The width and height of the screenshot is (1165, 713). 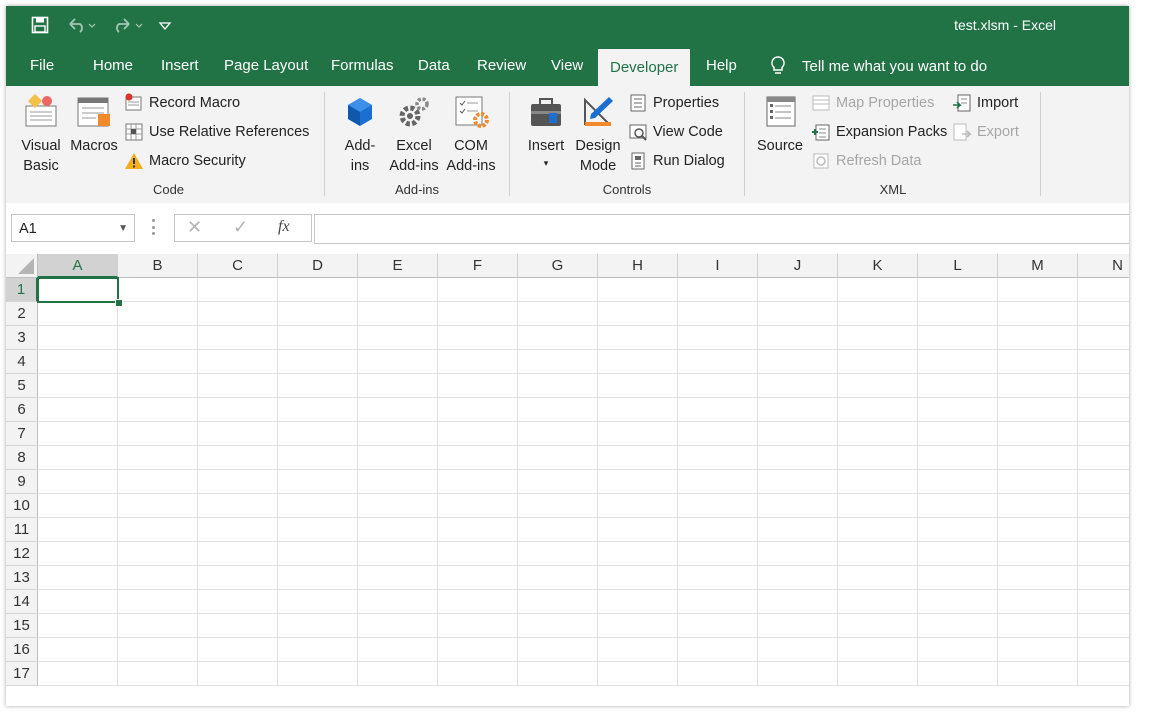 What do you see at coordinates (194, 227) in the screenshot?
I see `cancel-icon: ✕` at bounding box center [194, 227].